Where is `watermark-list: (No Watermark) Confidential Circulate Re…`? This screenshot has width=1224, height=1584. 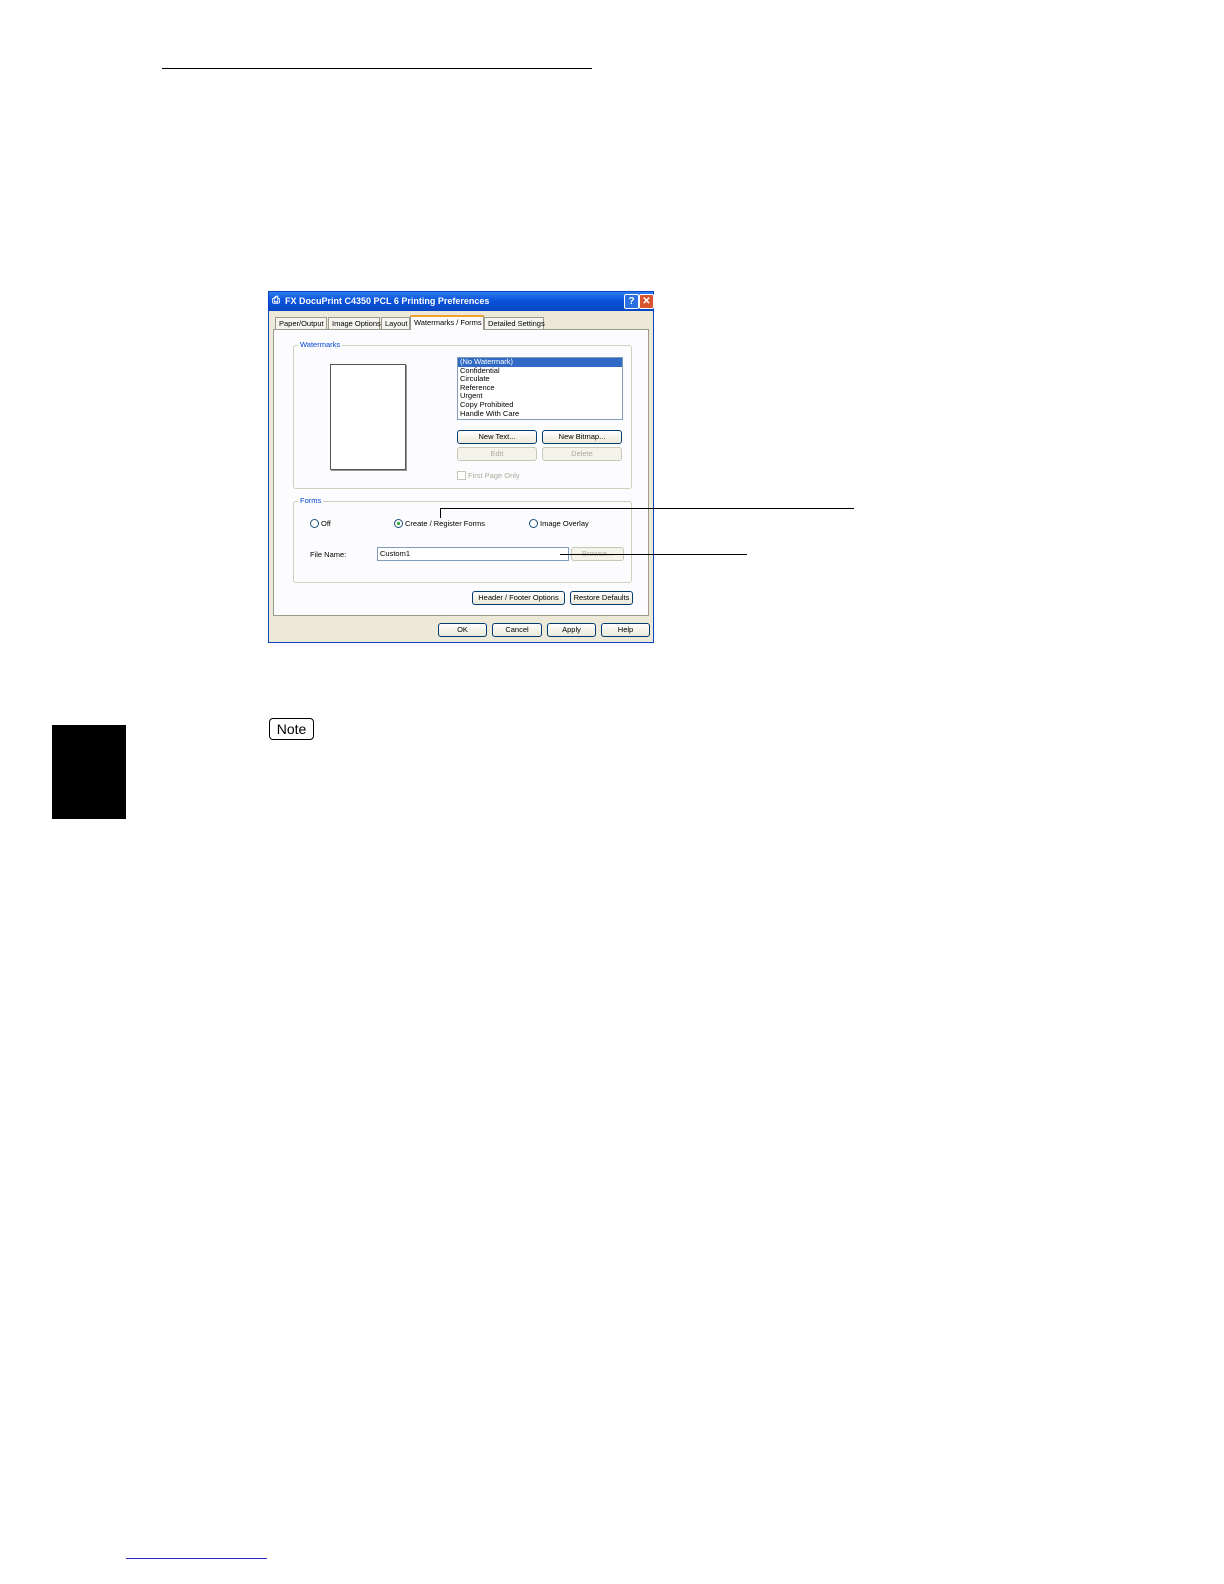
watermark-list: (No Watermark) Confidential Circulate Re… is located at coordinates (540, 388).